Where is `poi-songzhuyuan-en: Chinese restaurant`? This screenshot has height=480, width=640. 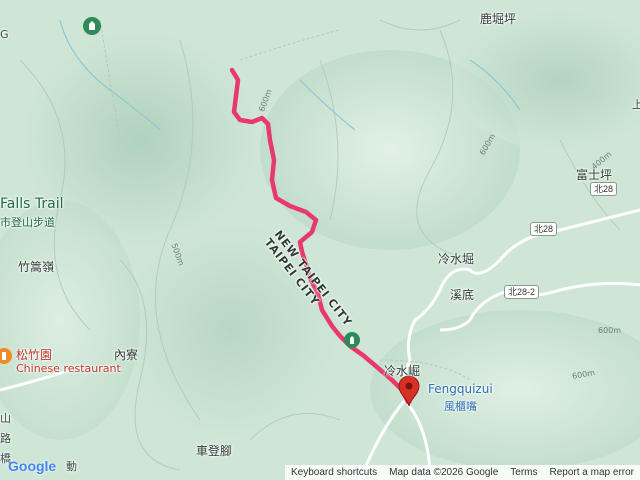
poi-songzhuyuan-en: Chinese restaurant is located at coordinates (68, 368).